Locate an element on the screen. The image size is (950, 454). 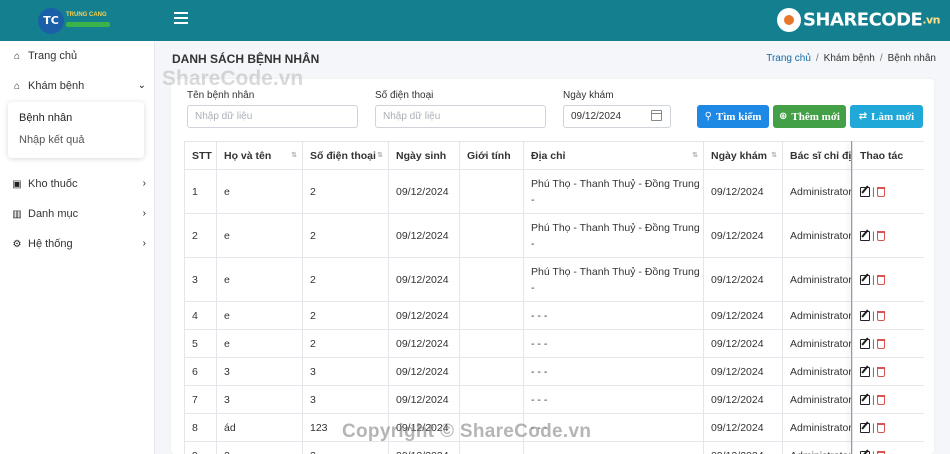
breadcrumb-home-link: Trang chủ is located at coordinates (788, 58).